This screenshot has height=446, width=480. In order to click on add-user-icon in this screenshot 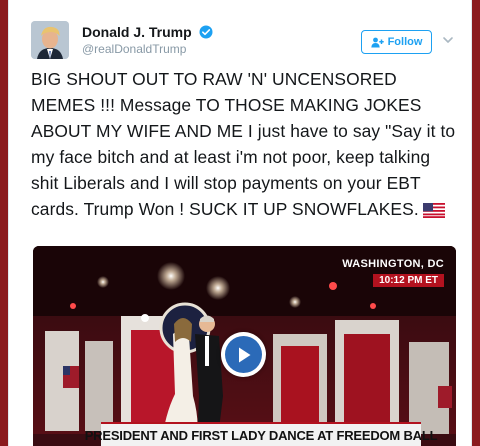, I will do `click(377, 42)`.